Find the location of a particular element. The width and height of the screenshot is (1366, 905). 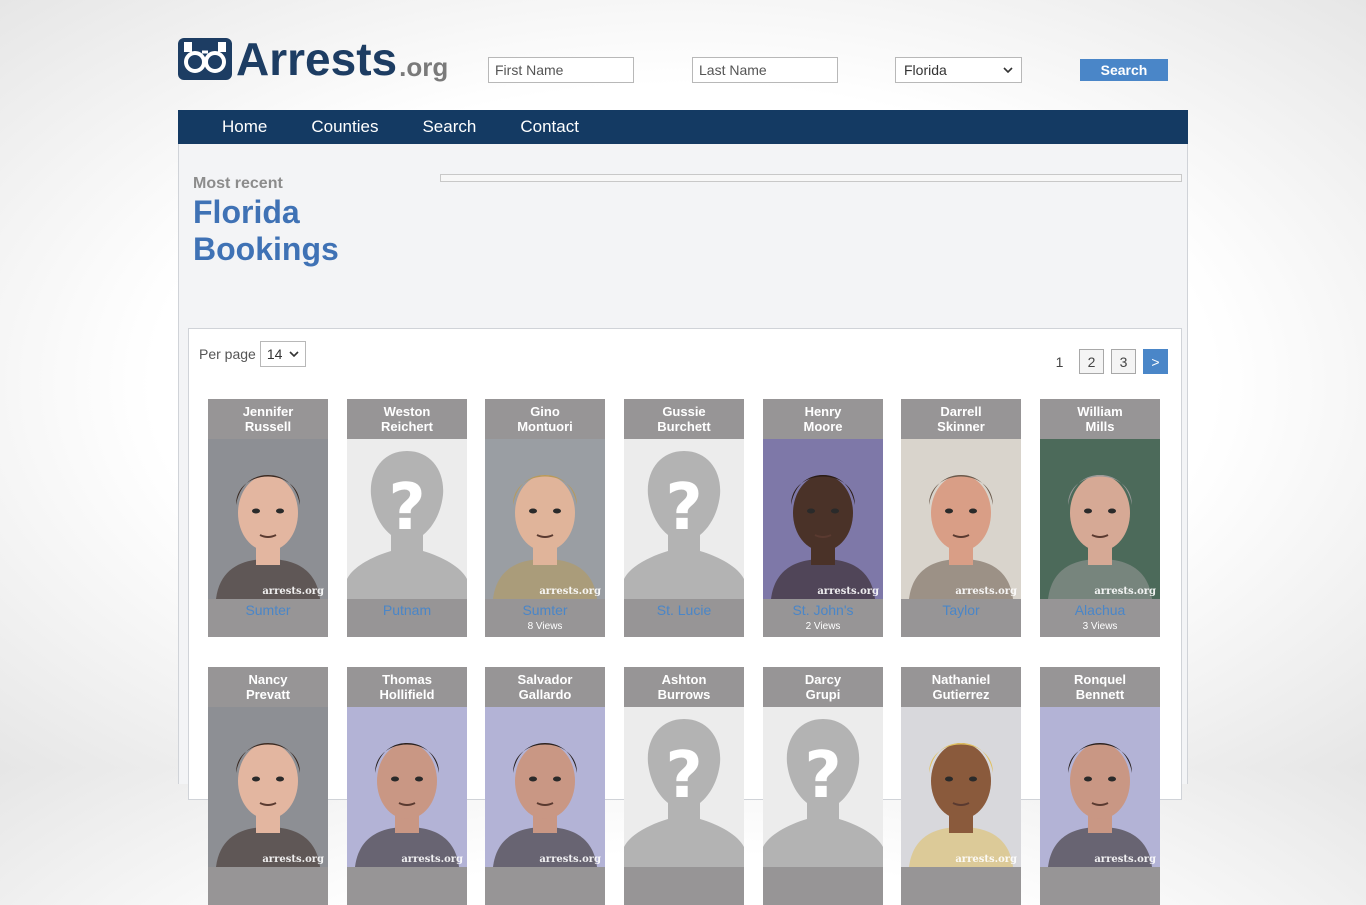

inmate-card: Darrell Skinner arrests.org Taylor is located at coordinates (961, 518).